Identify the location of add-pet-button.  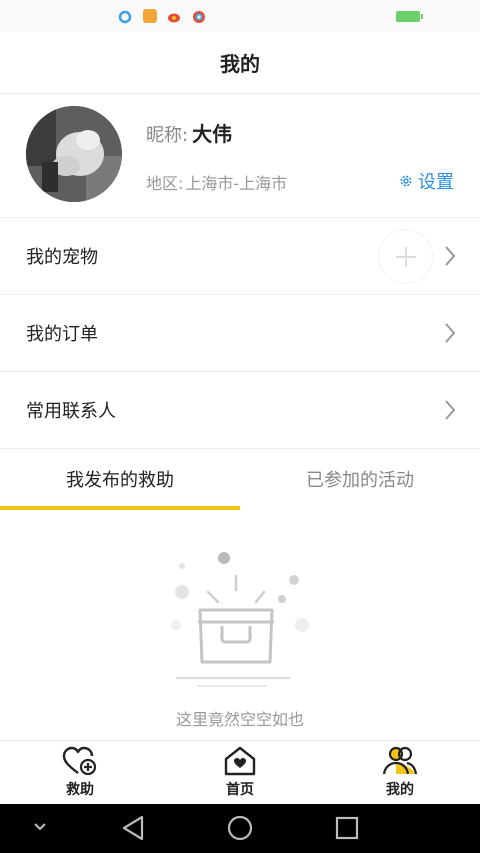
(405, 256).